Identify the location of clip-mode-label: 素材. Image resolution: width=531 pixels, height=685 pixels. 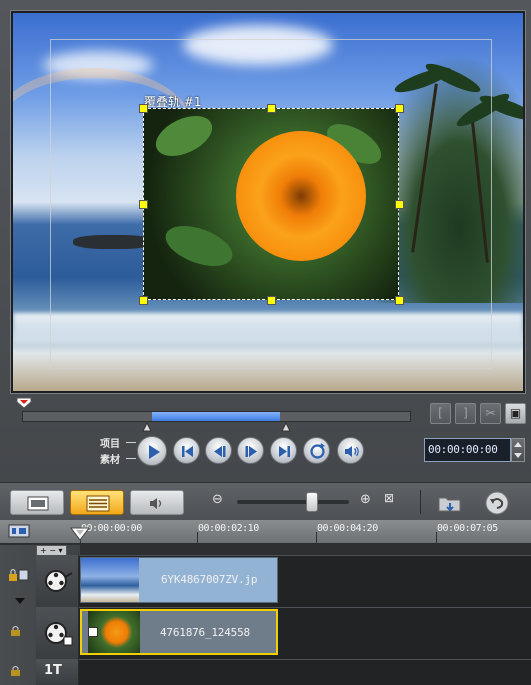
(110, 458).